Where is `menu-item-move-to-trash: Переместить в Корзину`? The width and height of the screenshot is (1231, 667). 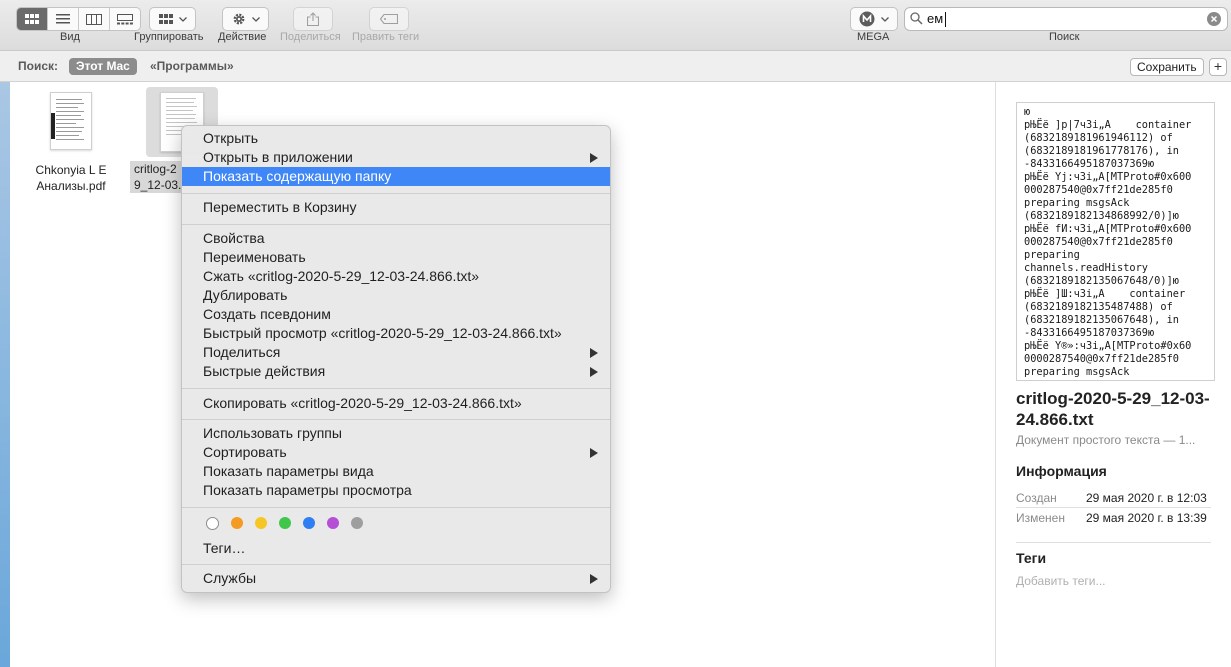 menu-item-move-to-trash: Переместить в Корзину is located at coordinates (396, 207).